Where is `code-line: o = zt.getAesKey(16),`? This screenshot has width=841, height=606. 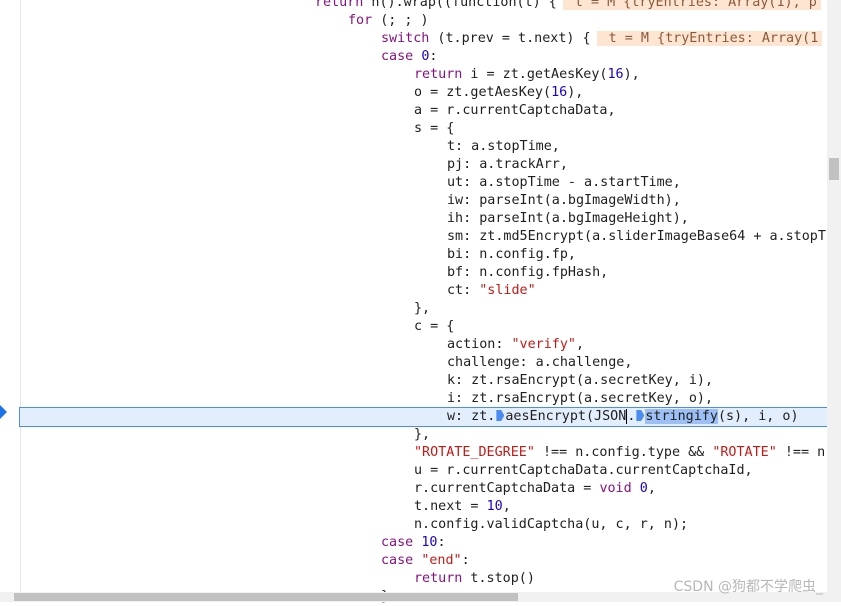
code-line: o = zt.getAesKey(16), is located at coordinates (423, 93).